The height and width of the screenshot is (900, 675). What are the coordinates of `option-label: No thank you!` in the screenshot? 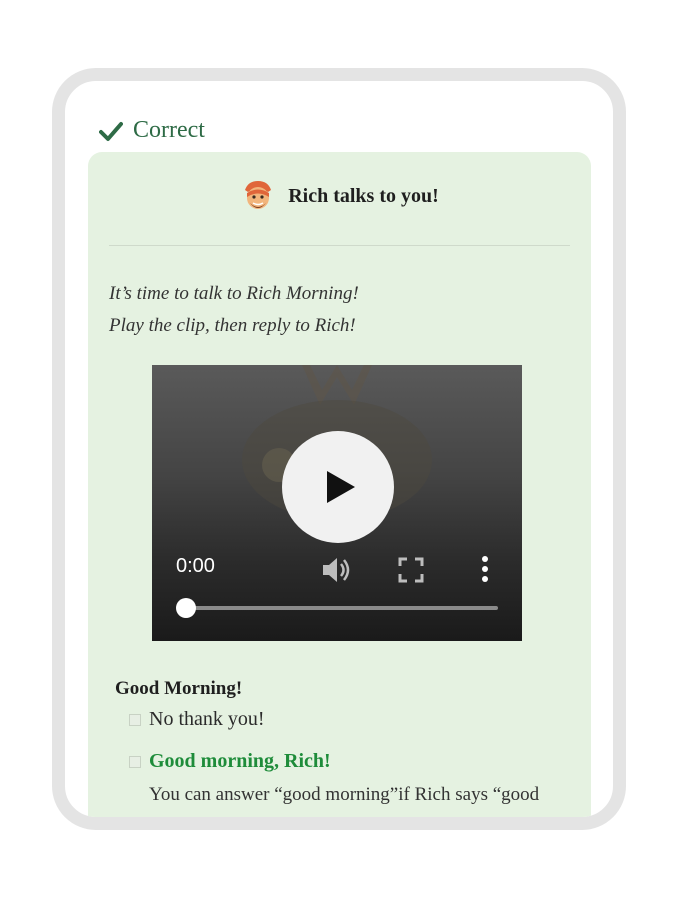 It's located at (207, 719).